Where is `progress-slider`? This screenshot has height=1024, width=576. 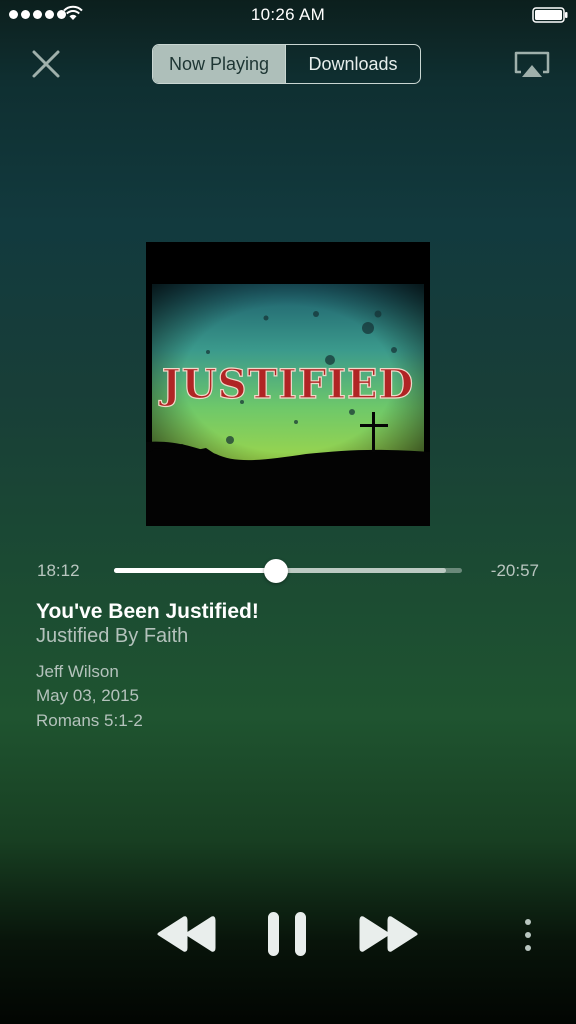
progress-slider is located at coordinates (288, 571).